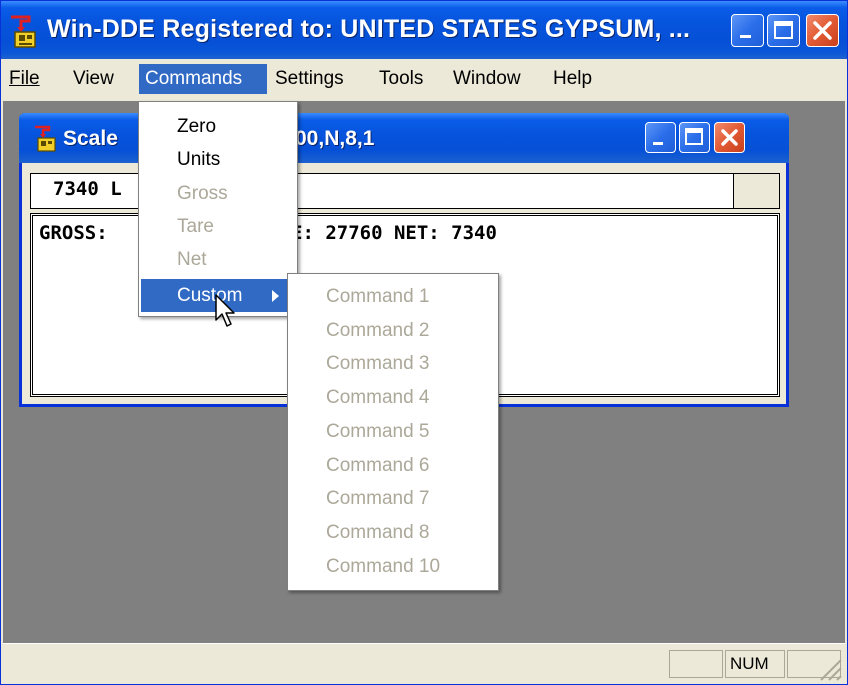  I want to click on submenu-item-command-8: Command 8, so click(393, 533).